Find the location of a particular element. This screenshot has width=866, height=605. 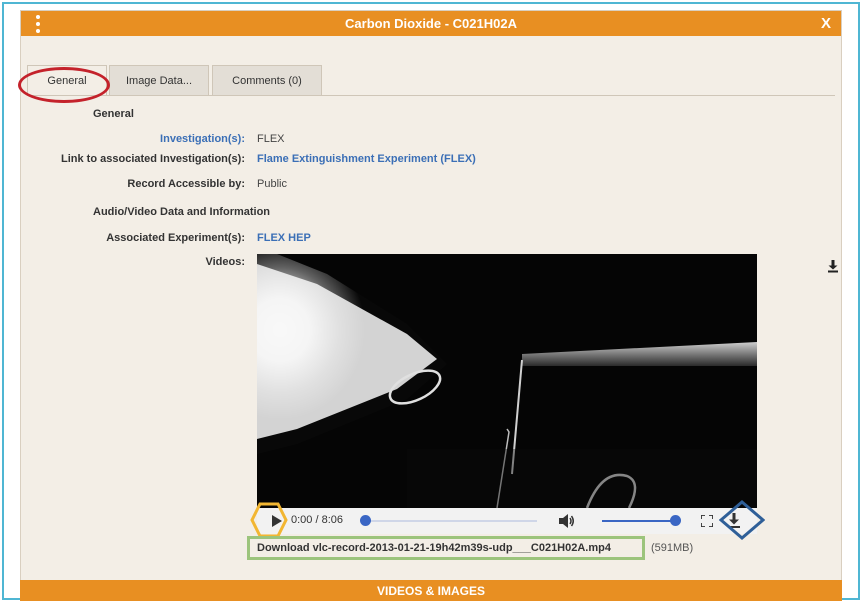

progress-handle is located at coordinates (365, 520).